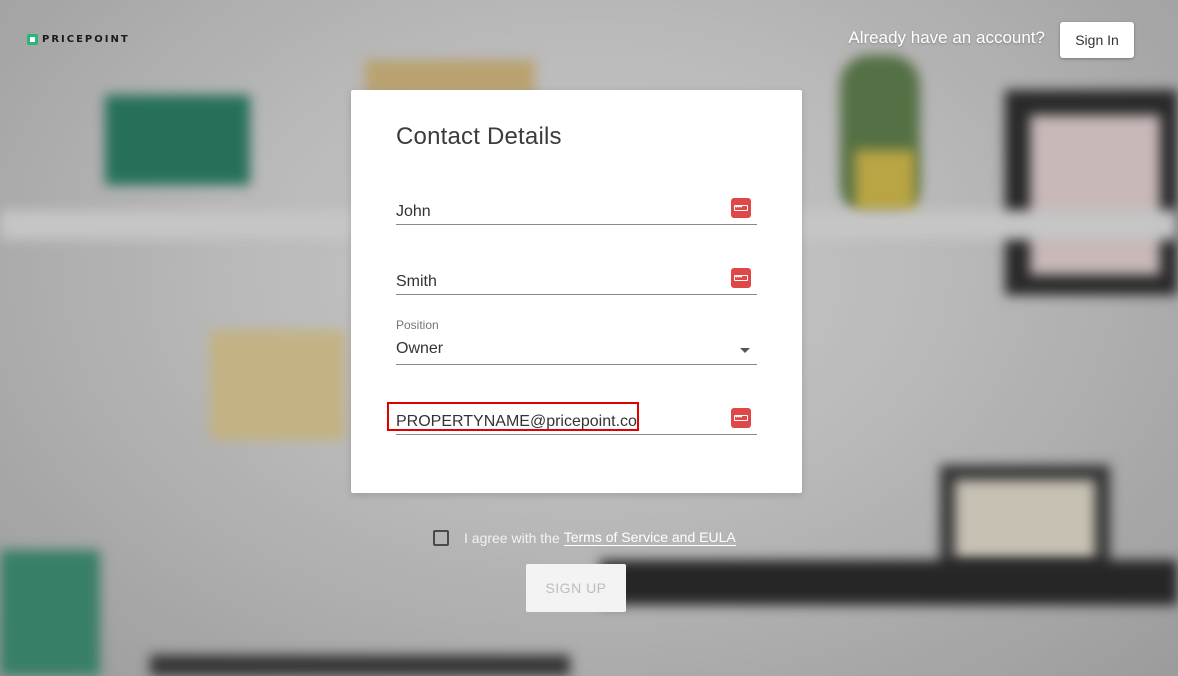 The width and height of the screenshot is (1178, 676). I want to click on brand-logo: PRICEPOINT, so click(78, 39).